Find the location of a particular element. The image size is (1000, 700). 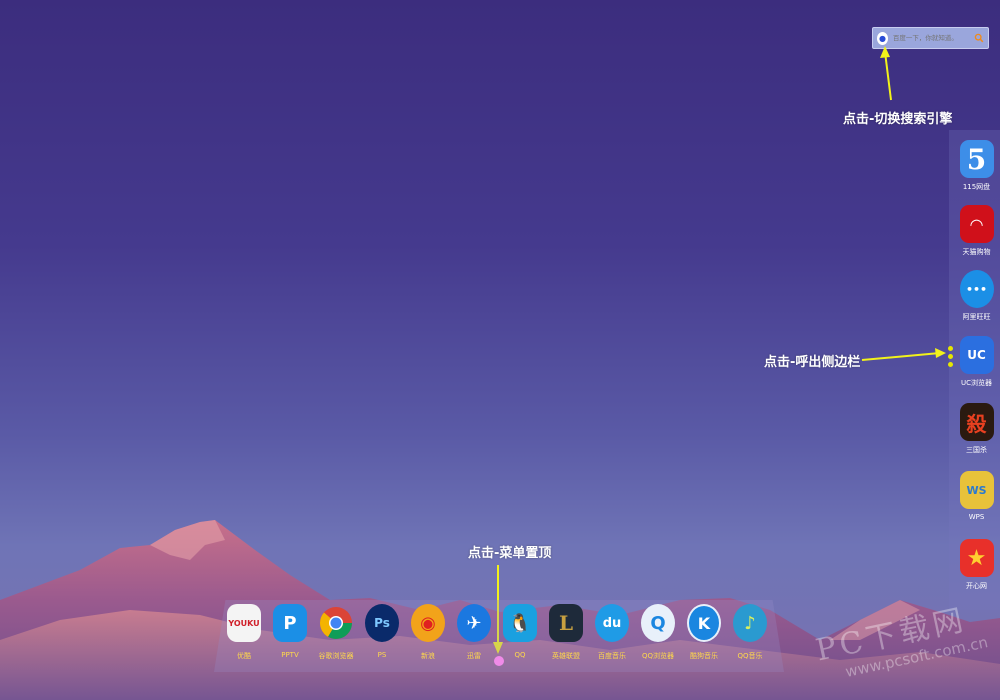

dock-item-xunlei: ✈ 迅雷 is located at coordinates (474, 632).